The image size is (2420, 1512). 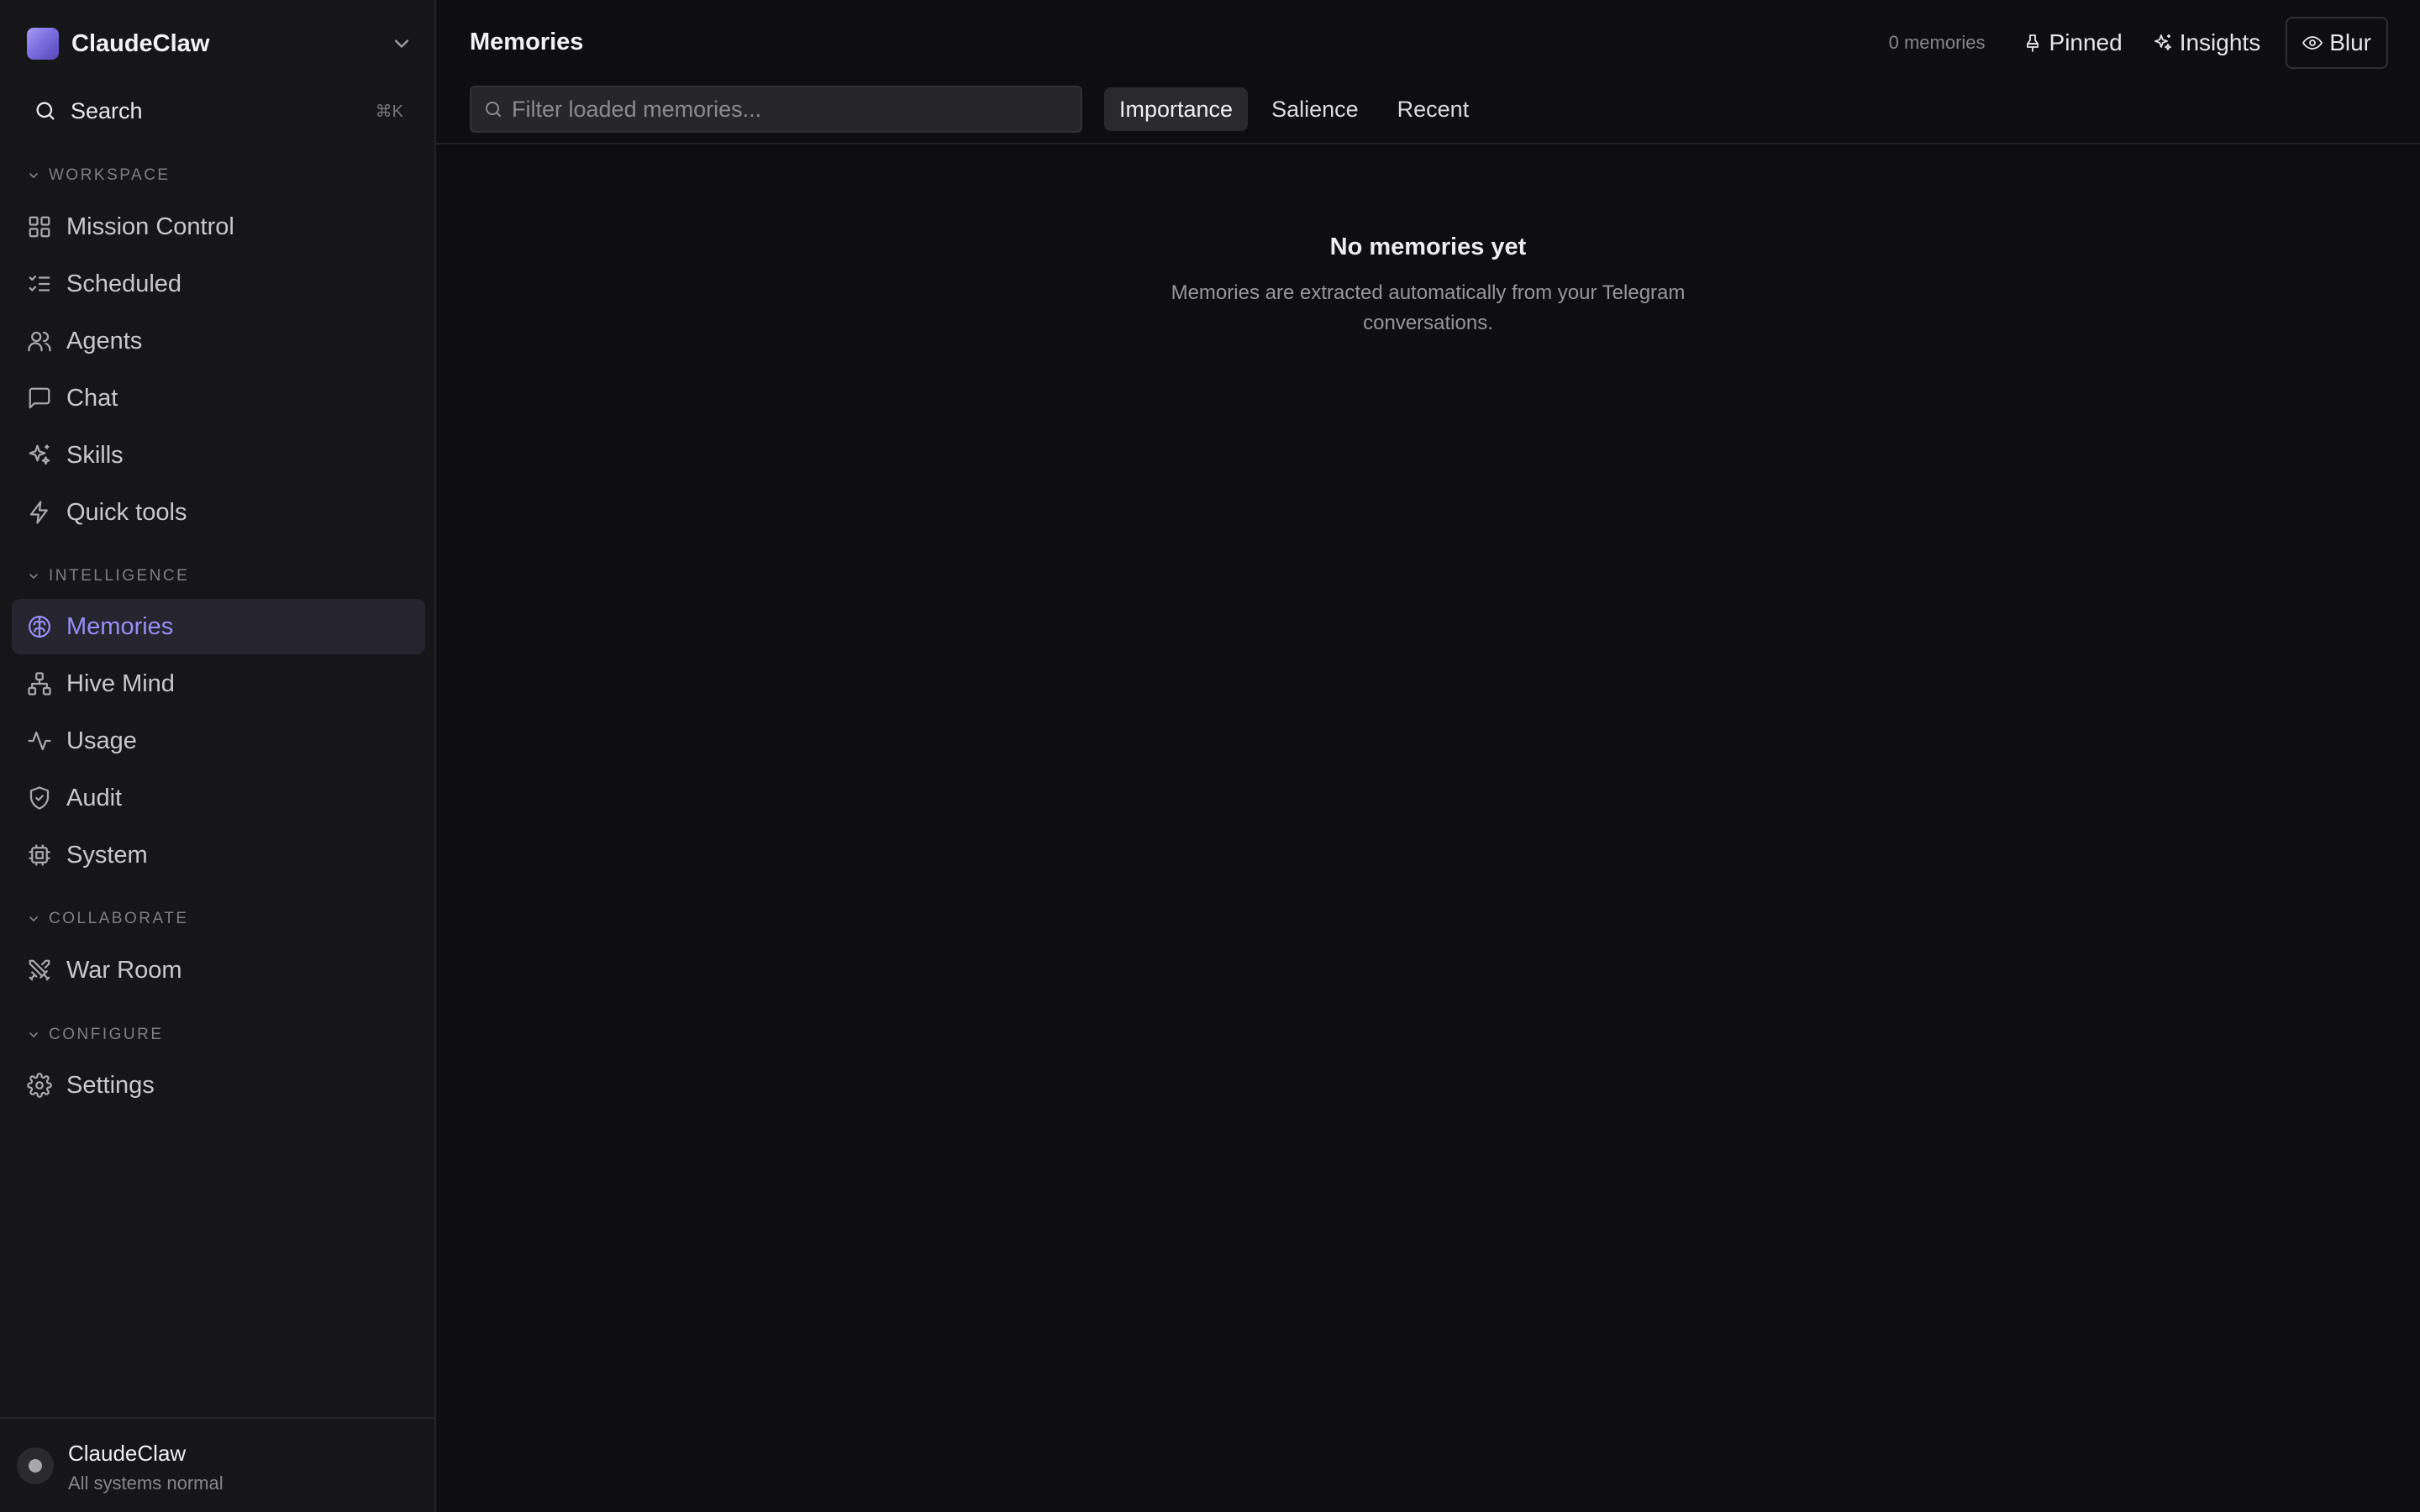 What do you see at coordinates (1176, 109) in the screenshot?
I see `tab-importance: Importance` at bounding box center [1176, 109].